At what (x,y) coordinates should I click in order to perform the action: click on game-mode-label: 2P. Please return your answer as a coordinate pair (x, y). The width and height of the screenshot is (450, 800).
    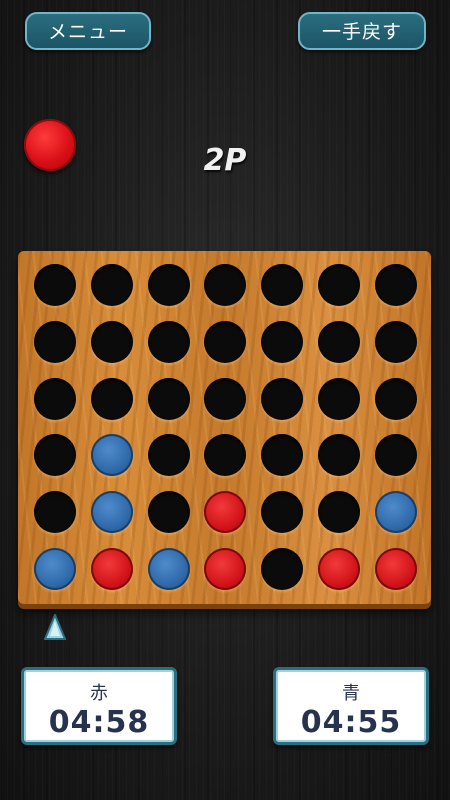
    Looking at the image, I should click on (225, 160).